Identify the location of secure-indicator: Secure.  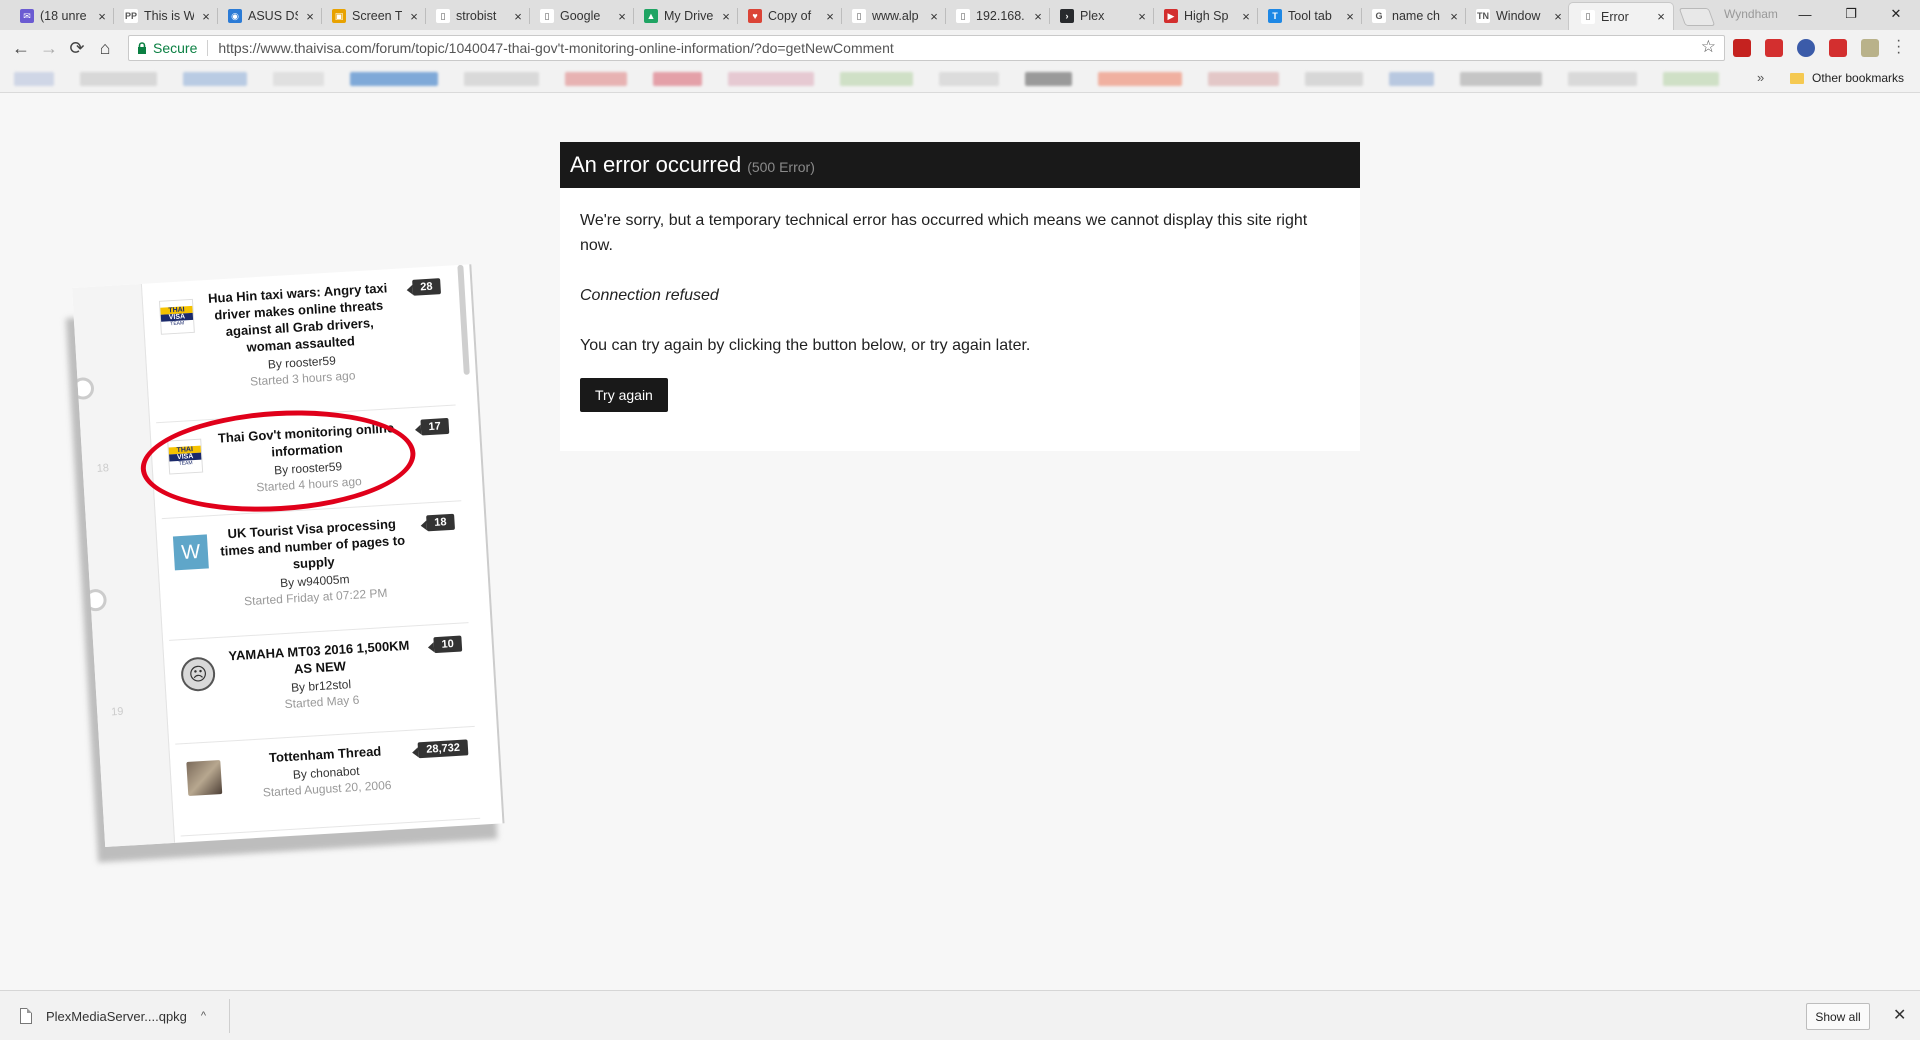
(169, 48).